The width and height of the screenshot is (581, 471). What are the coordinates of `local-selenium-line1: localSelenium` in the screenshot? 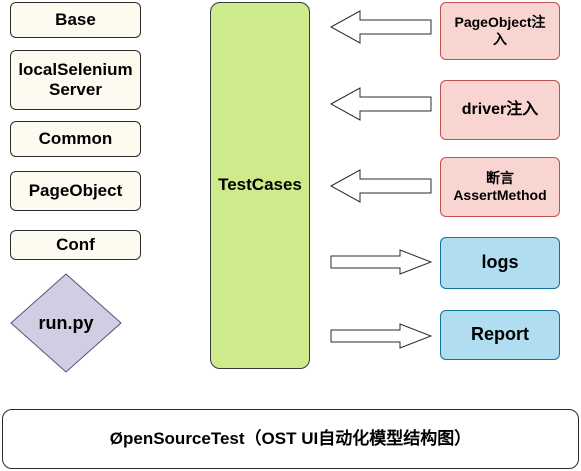 It's located at (75, 69).